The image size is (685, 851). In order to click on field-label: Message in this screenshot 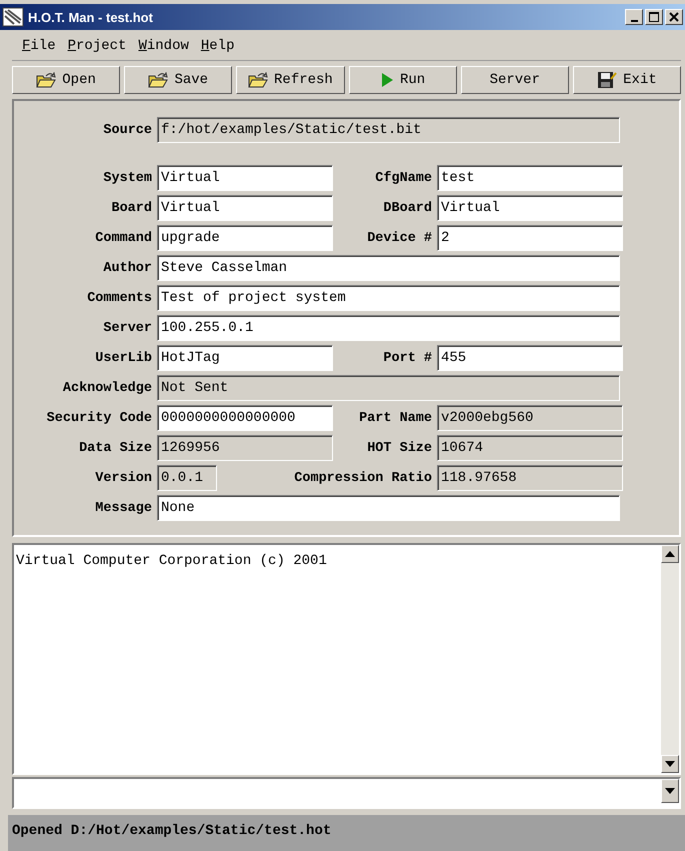, I will do `click(123, 508)`.